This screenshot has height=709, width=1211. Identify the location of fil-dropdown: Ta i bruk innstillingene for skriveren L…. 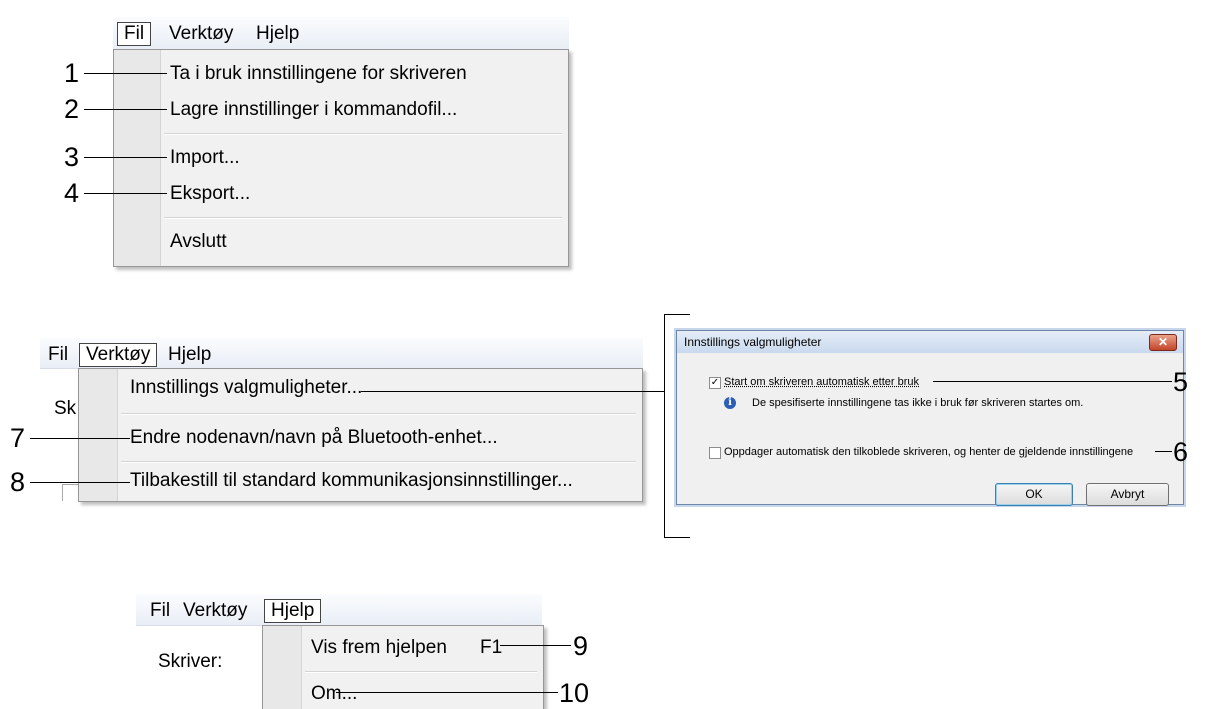
(341, 158).